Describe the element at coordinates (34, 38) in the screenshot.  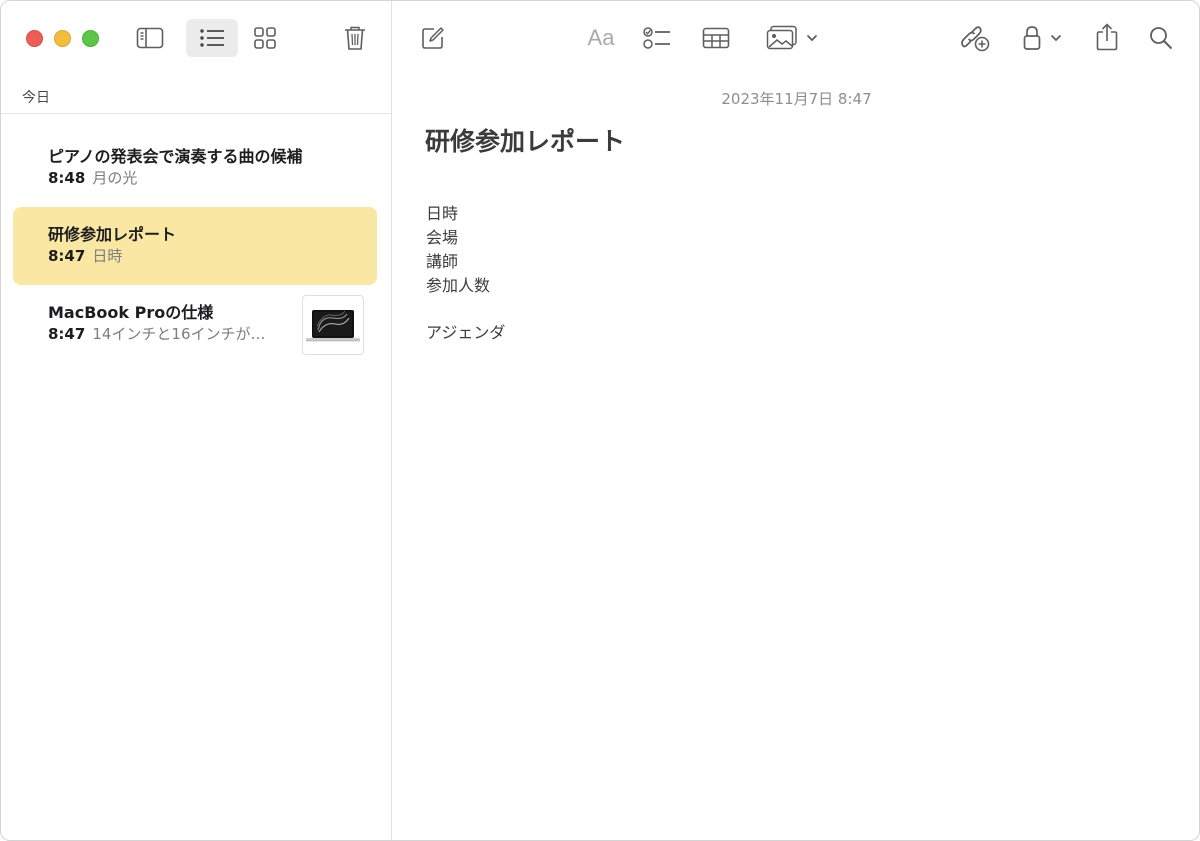
I see `close-window-button` at that location.